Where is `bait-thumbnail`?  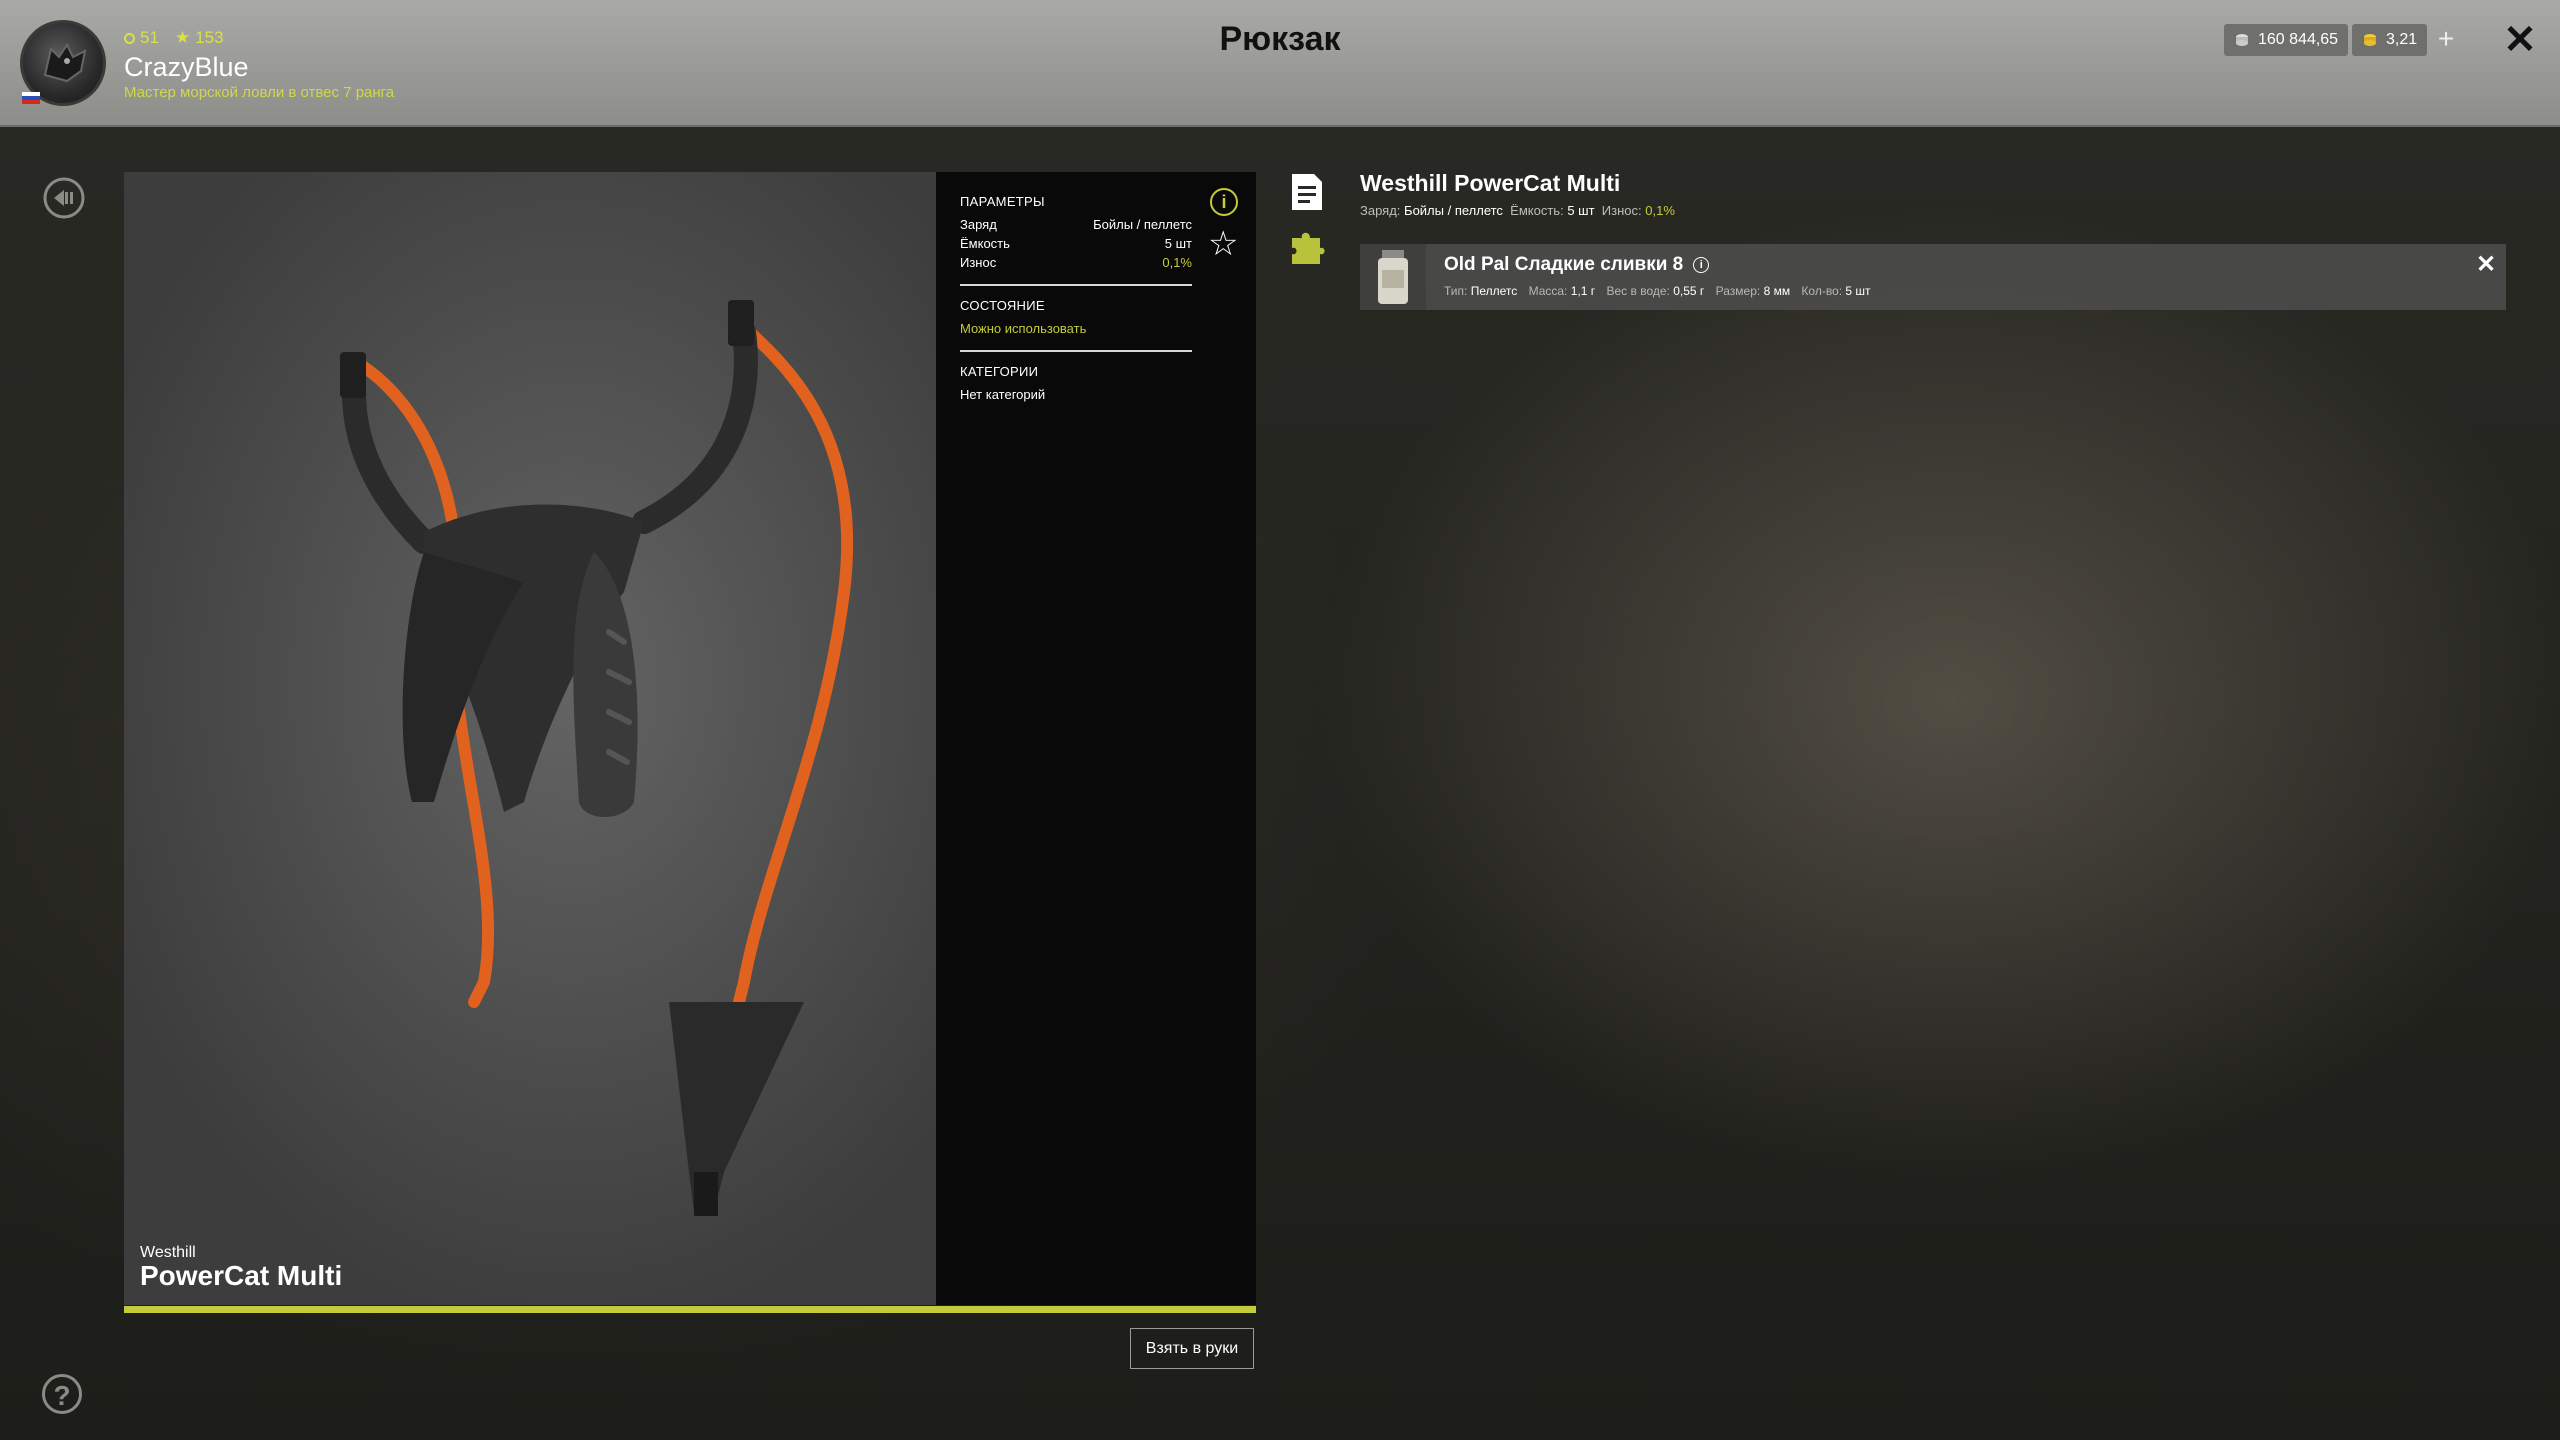
bait-thumbnail is located at coordinates (1393, 277).